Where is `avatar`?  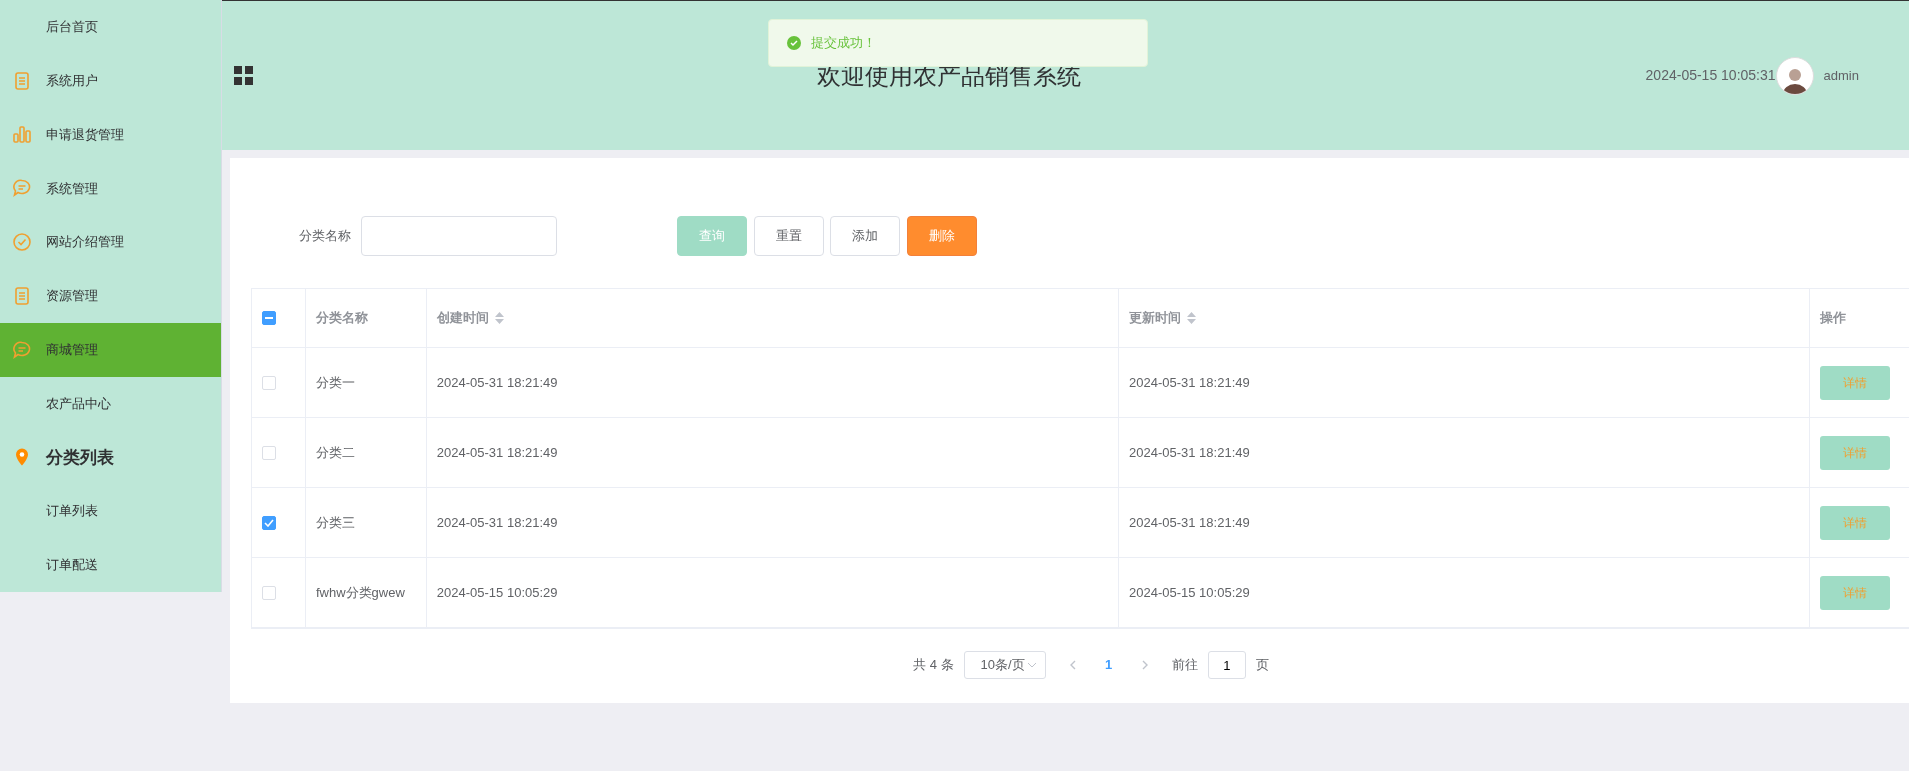 avatar is located at coordinates (1794, 75).